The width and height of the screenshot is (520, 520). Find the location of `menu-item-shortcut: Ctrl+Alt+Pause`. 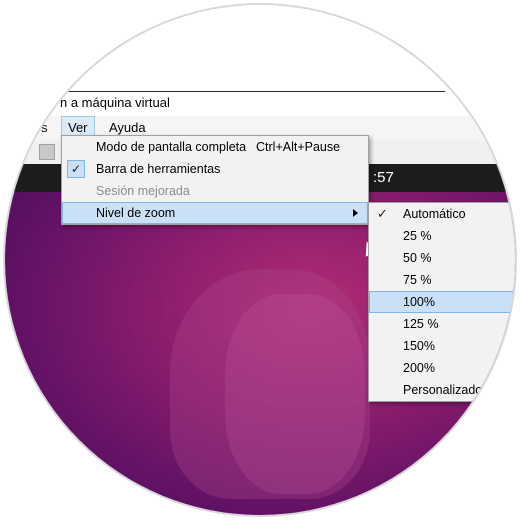

menu-item-shortcut: Ctrl+Alt+Pause is located at coordinates (298, 147).